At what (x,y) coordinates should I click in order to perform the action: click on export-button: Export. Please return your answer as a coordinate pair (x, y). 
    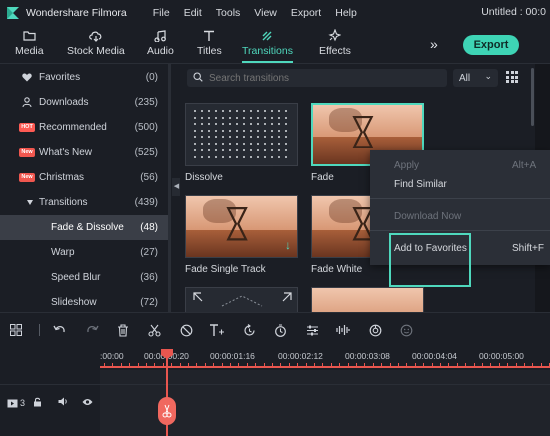
    Looking at the image, I should click on (491, 45).